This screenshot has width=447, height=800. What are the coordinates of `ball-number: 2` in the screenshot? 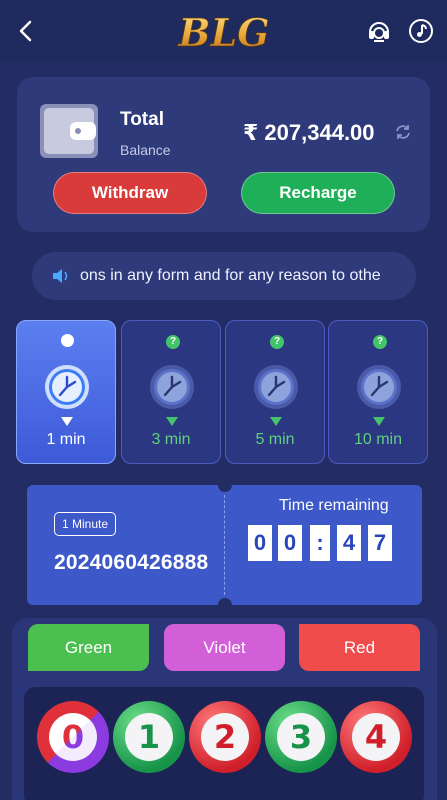 It's located at (225, 737).